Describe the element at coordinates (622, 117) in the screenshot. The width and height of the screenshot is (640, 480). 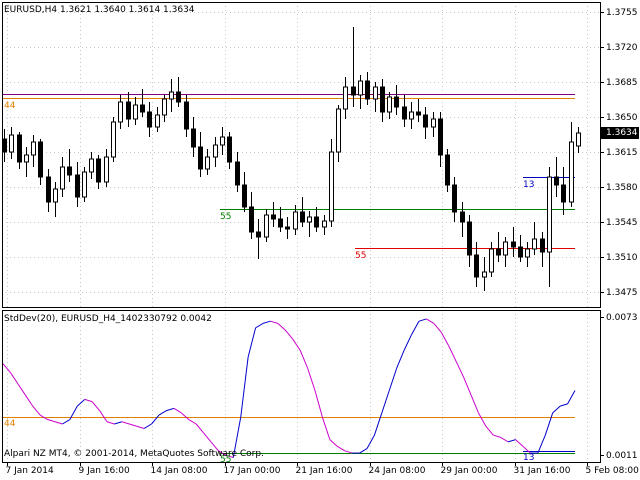
I see `y-tick-label: 1.3650` at that location.